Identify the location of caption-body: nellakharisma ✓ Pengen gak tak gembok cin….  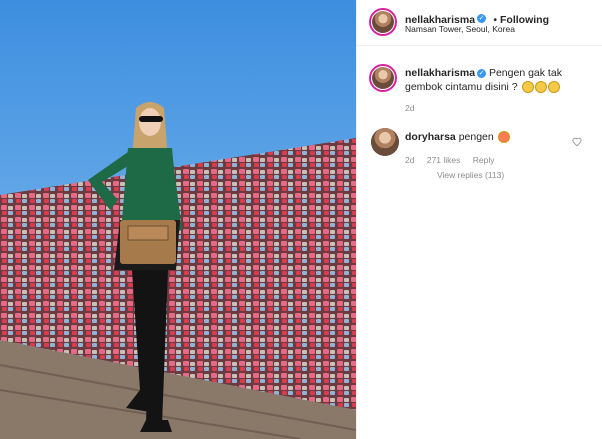
(498, 80).